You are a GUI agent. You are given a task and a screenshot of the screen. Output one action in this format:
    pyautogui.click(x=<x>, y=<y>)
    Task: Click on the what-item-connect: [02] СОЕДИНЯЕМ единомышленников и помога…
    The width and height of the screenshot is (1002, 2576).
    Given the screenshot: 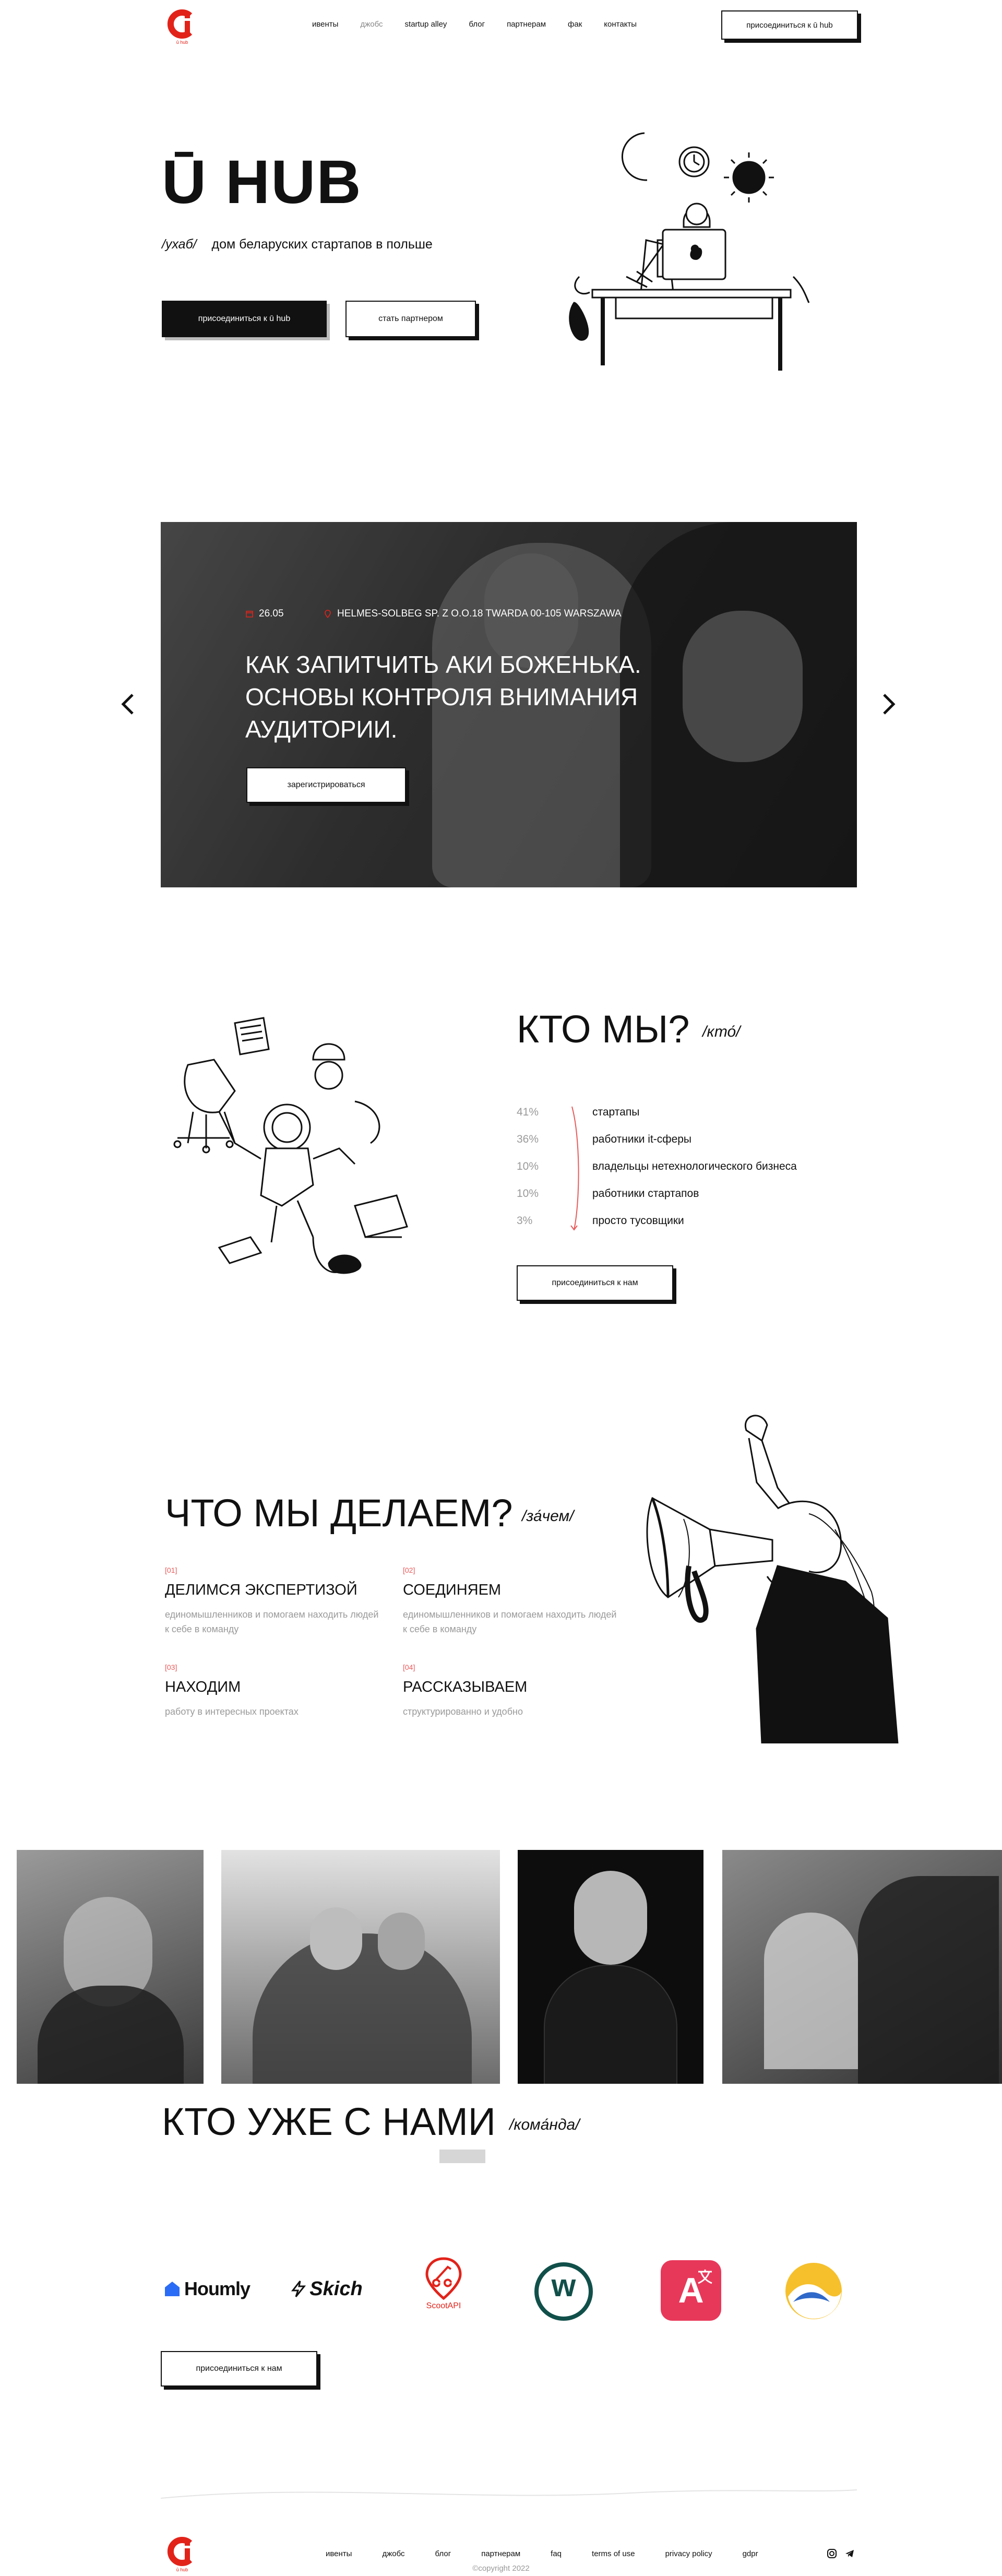 What is the action you would take?
    pyautogui.click(x=512, y=1601)
    